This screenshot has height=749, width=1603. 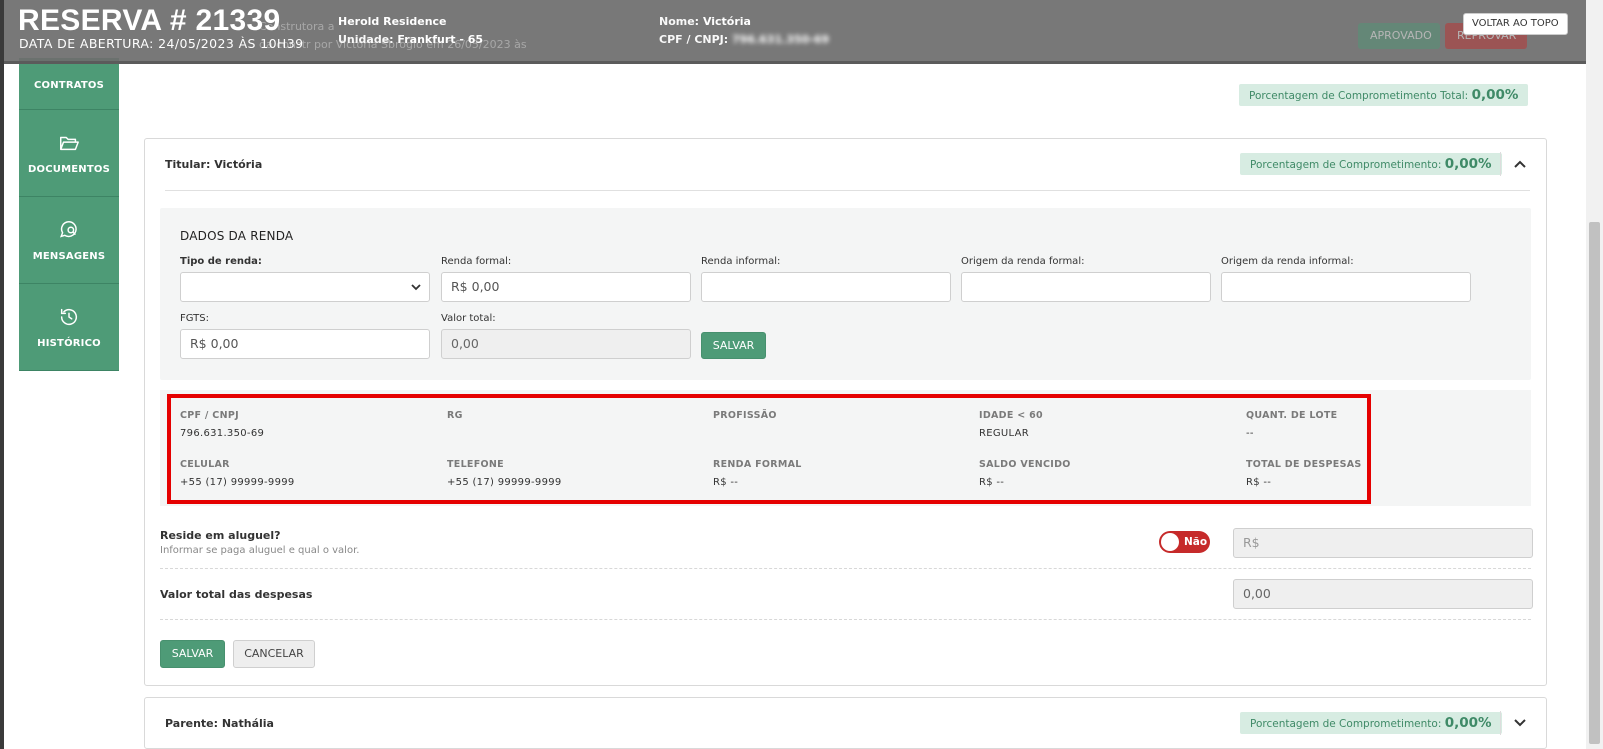 I want to click on chevron-up-icon, so click(x=1520, y=164).